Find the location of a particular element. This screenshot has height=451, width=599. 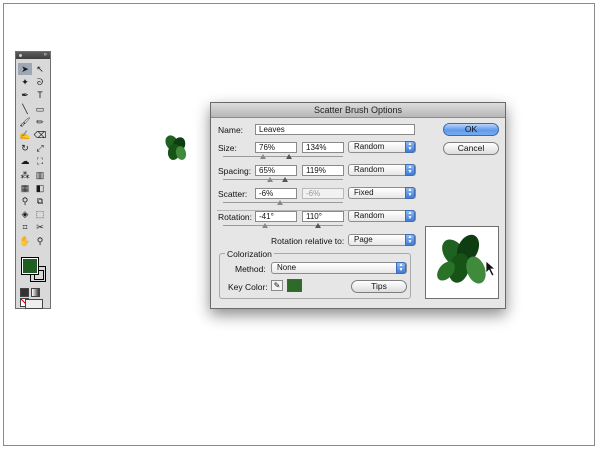

ok-button: OK is located at coordinates (471, 129).